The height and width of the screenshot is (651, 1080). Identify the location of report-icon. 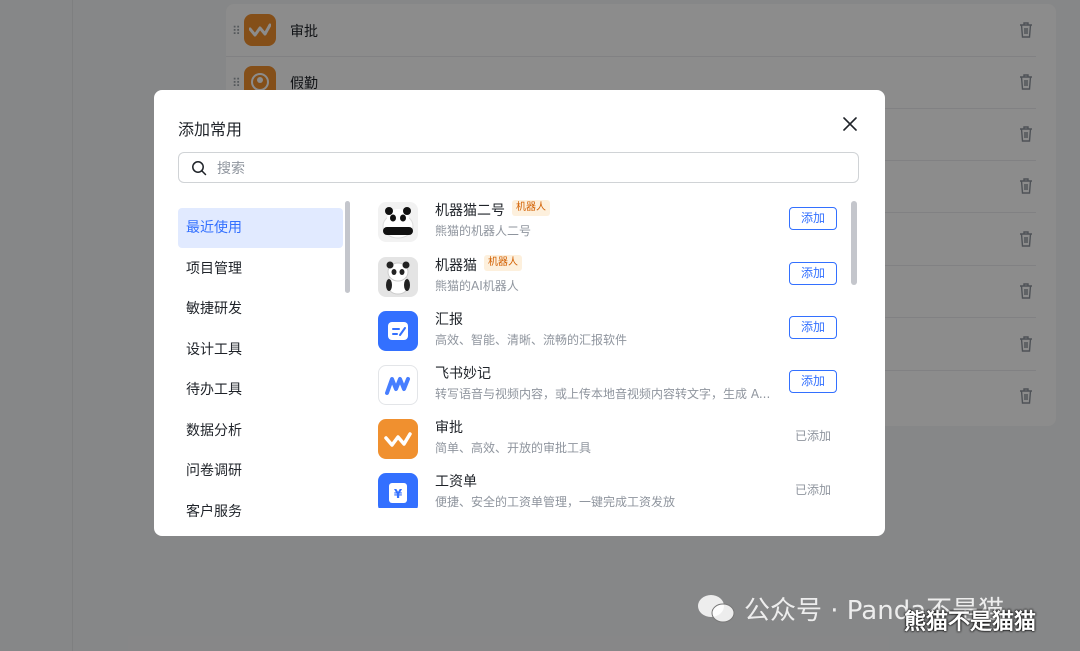
(398, 331).